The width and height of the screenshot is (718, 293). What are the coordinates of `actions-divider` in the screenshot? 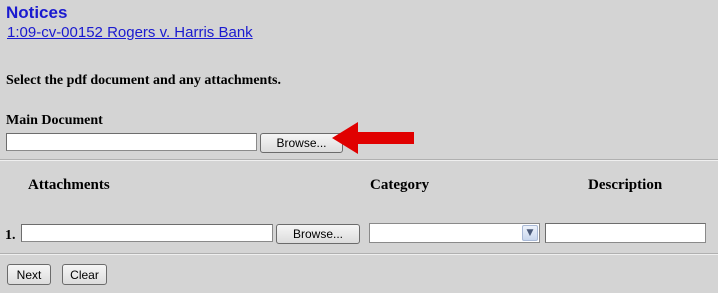 It's located at (359, 254).